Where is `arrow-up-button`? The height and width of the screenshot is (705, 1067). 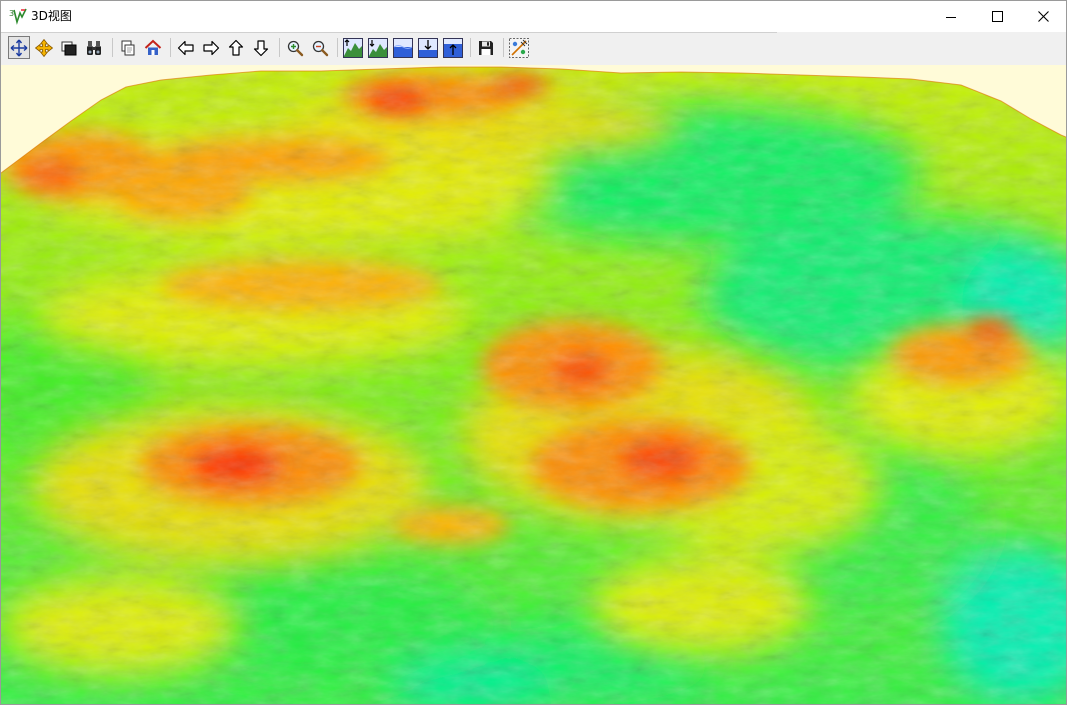
arrow-up-button is located at coordinates (236, 47).